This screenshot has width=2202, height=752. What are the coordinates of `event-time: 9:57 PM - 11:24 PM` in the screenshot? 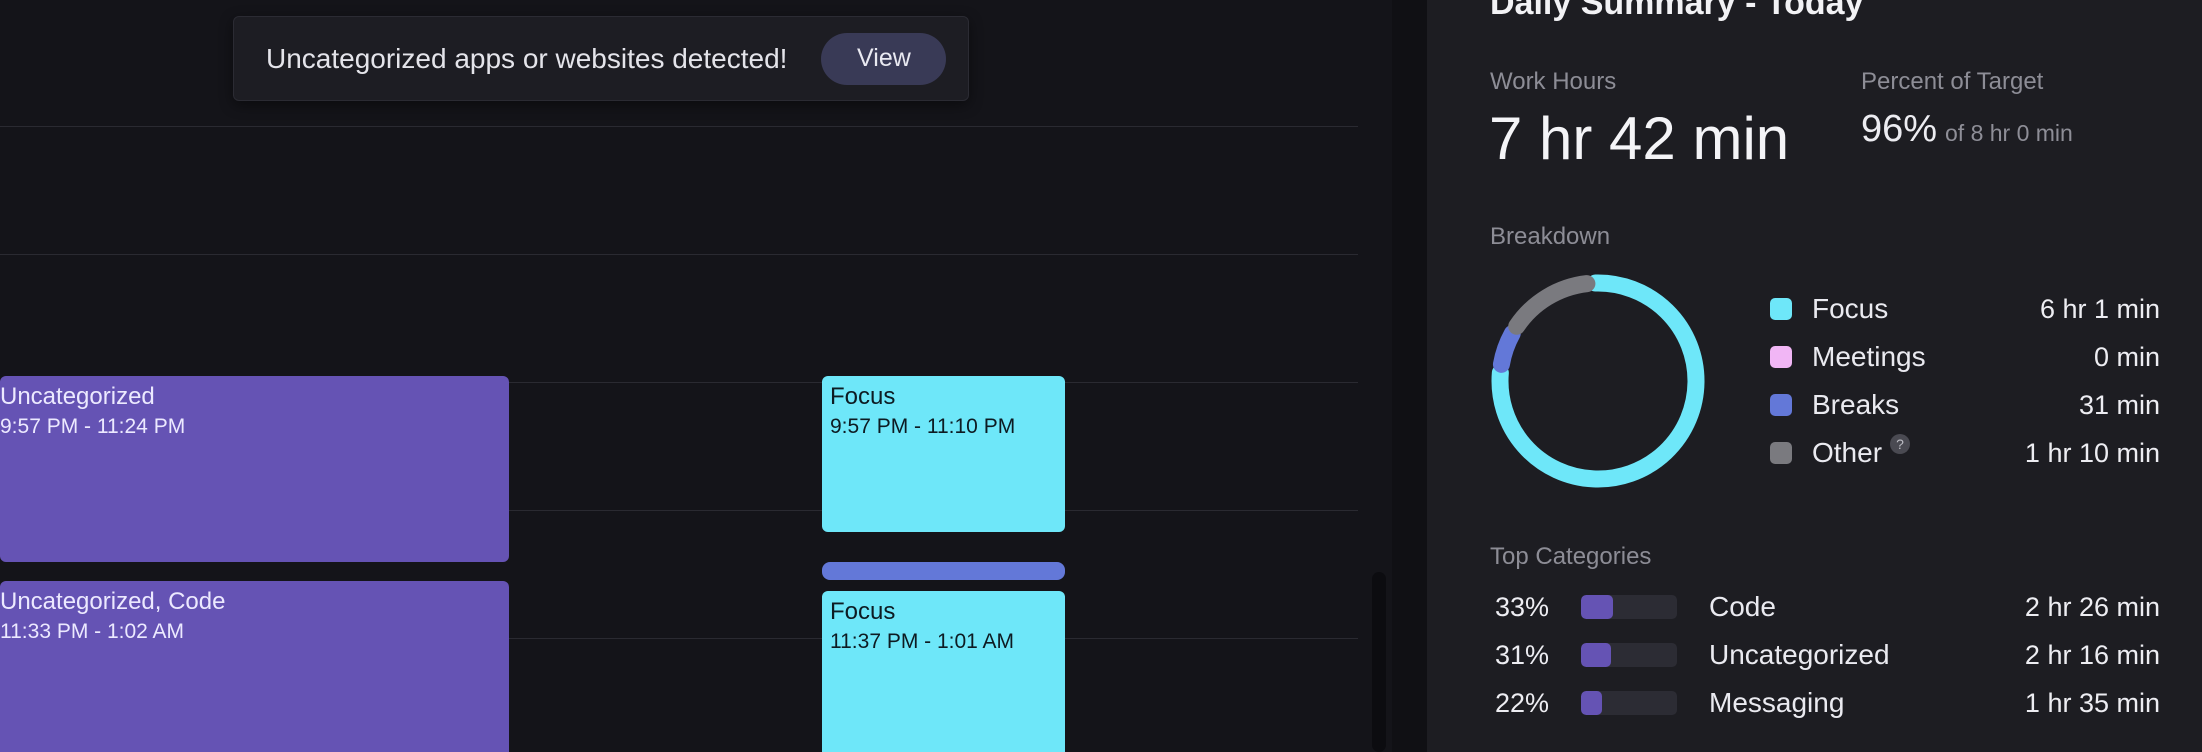 It's located at (93, 426).